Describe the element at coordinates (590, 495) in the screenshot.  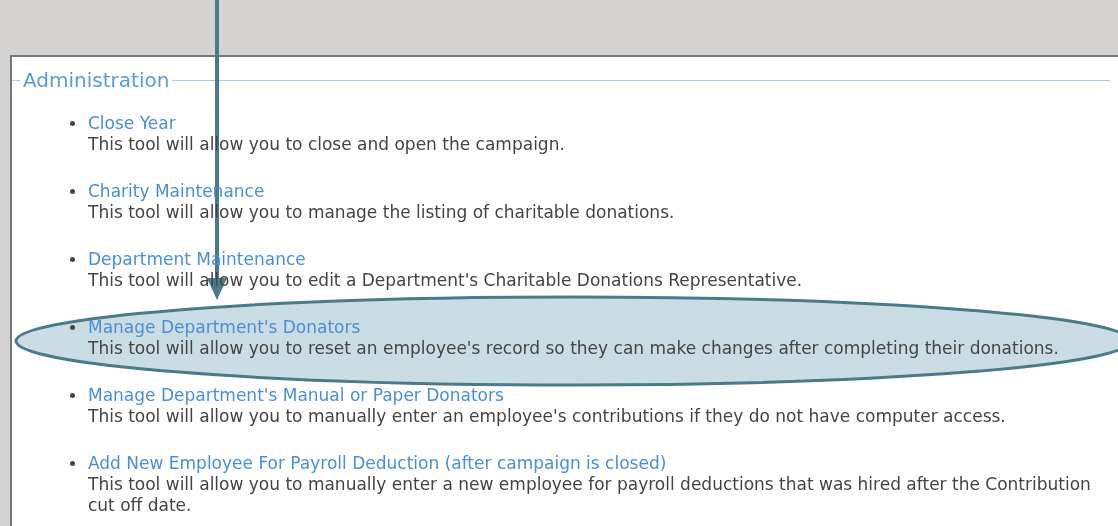
I see `tool-description: This tool will allow you to manually enter a new employee for payroll deductions that was hired after the Contribution cut off date.` at that location.